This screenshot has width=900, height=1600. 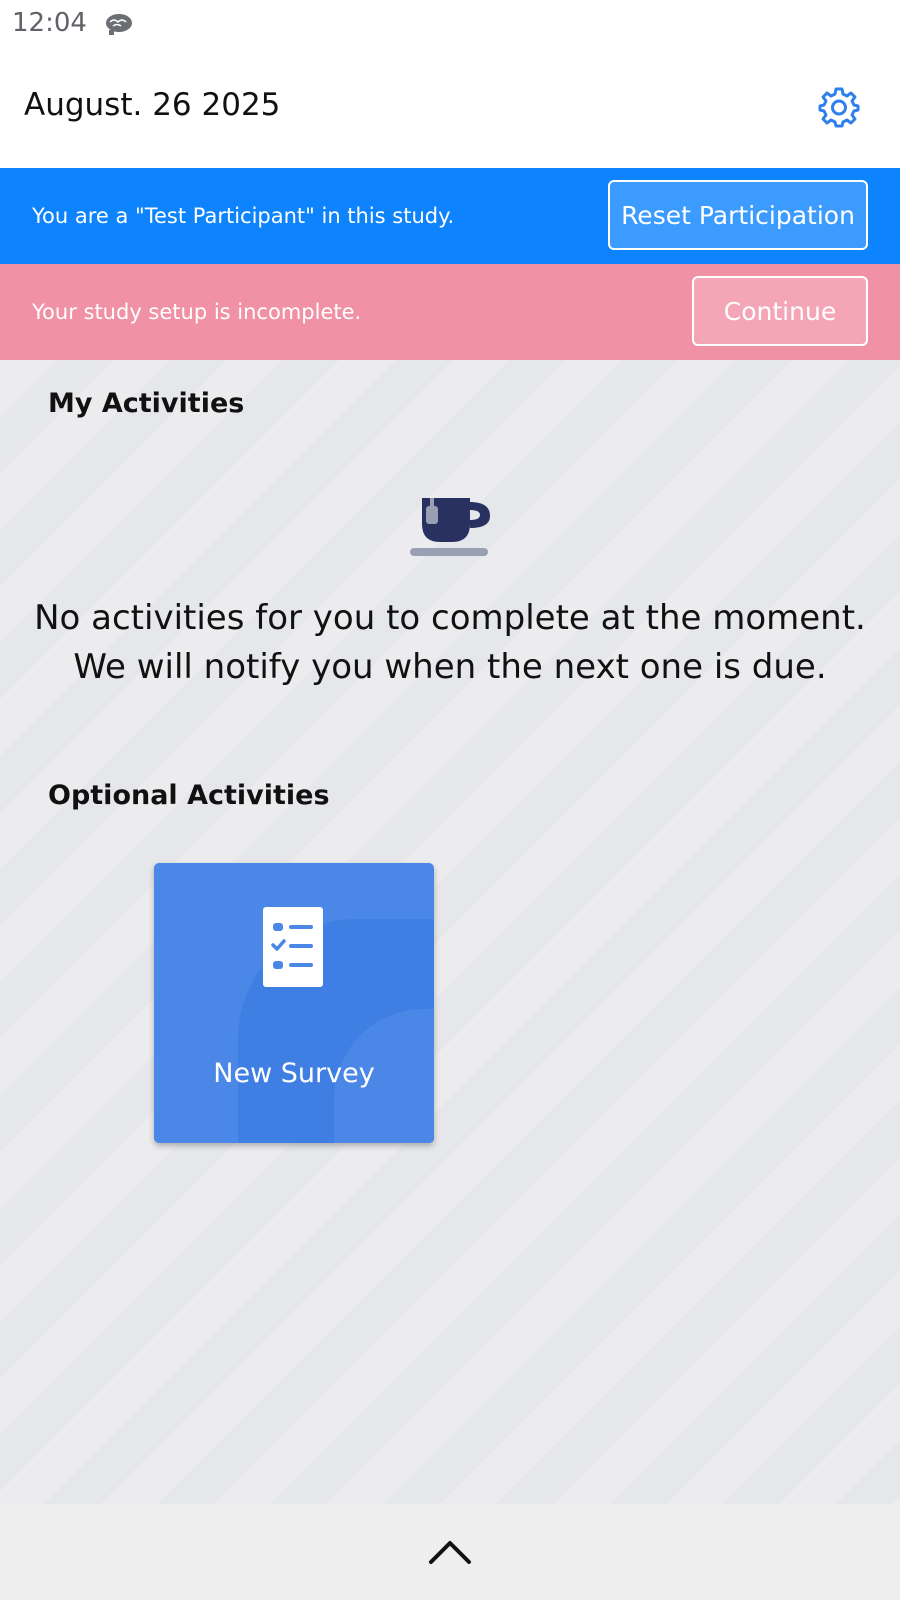 What do you see at coordinates (189, 795) in the screenshot?
I see `optional-activities-title: Optional Activities` at bounding box center [189, 795].